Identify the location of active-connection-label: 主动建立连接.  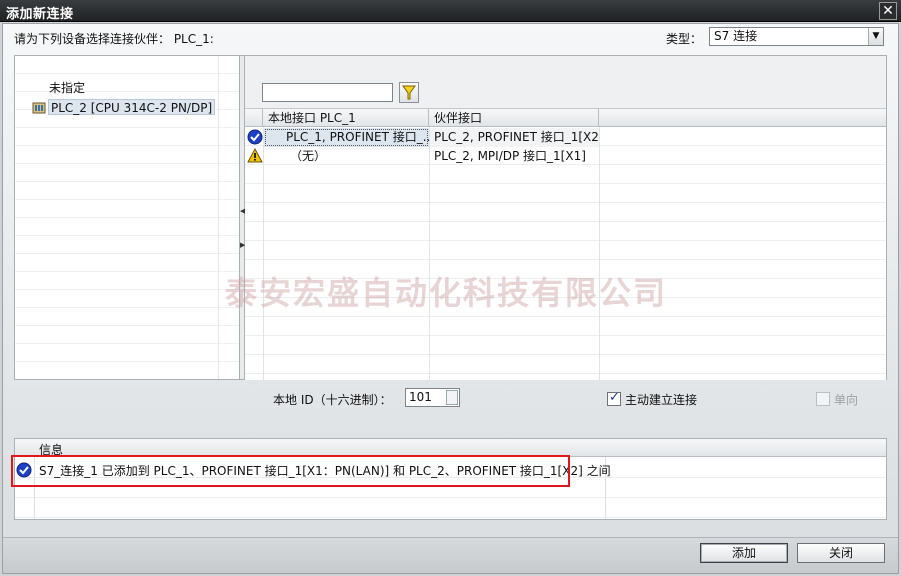
(661, 400).